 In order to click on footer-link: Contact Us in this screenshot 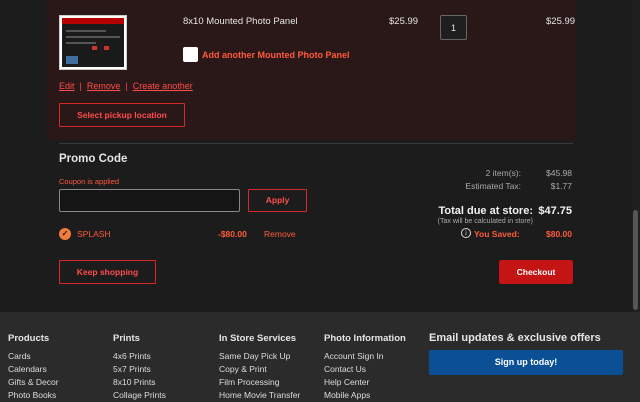, I will do `click(365, 369)`.